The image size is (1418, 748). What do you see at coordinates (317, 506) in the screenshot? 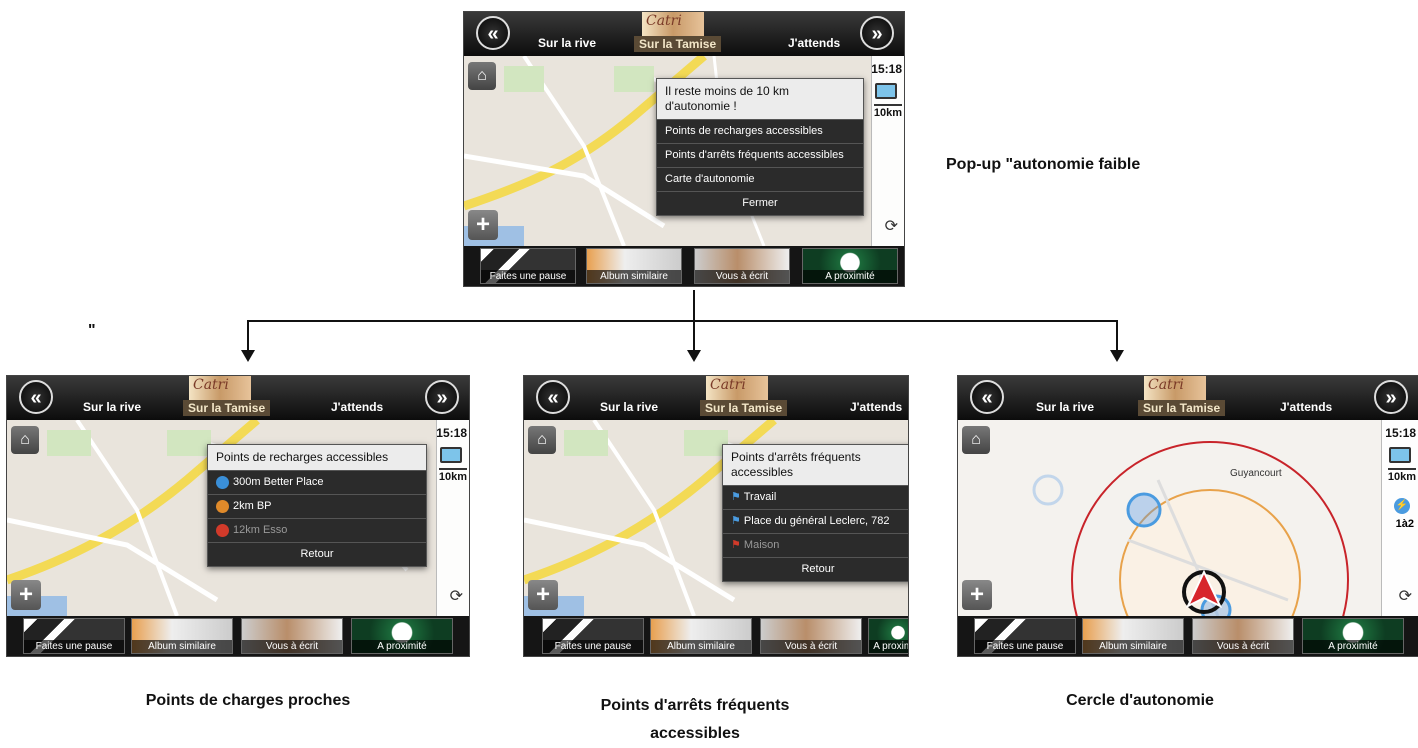
I see `charge-point-row: 2km BP` at bounding box center [317, 506].